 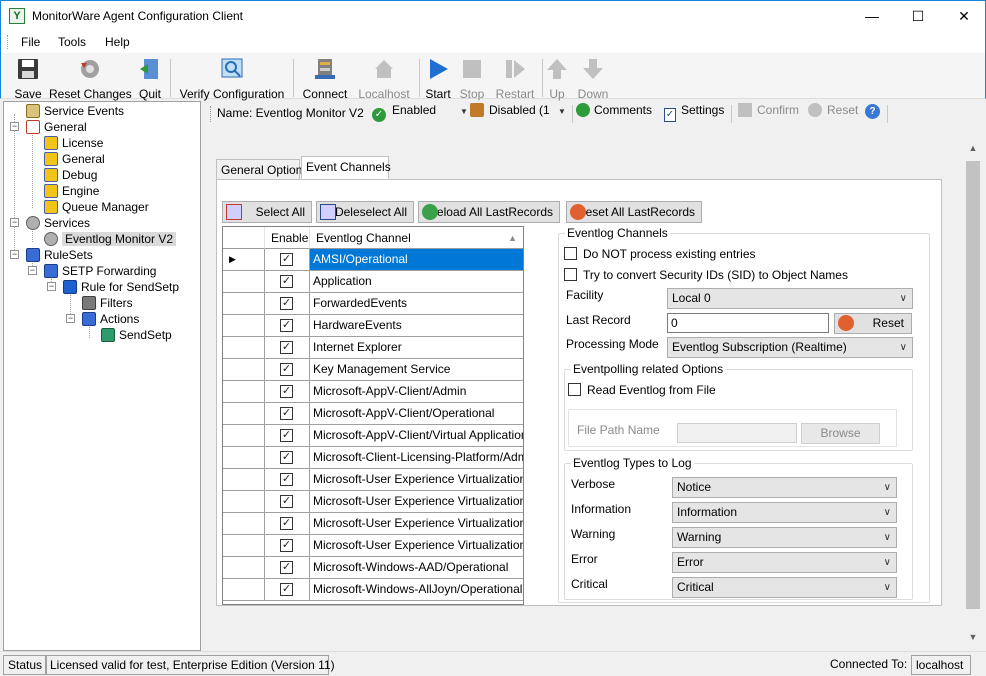 I want to click on channel-cell: HardwareEvents, so click(x=416, y=326).